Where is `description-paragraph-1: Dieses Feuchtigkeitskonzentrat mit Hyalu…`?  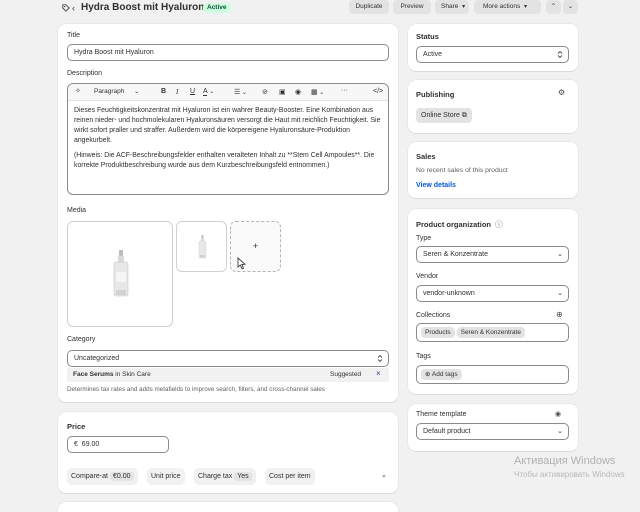 description-paragraph-1: Dieses Feuchtigkeitskonzentrat mit Hyalu… is located at coordinates (227, 125).